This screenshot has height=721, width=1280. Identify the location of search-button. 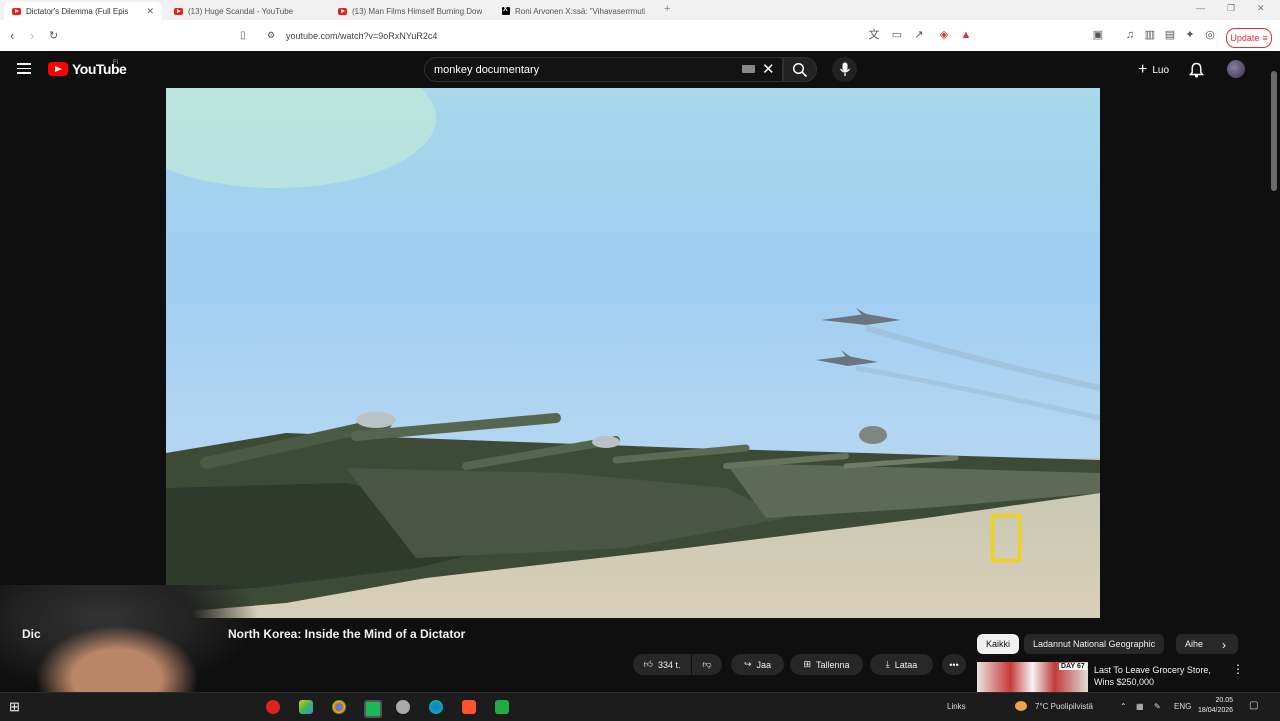
(800, 69).